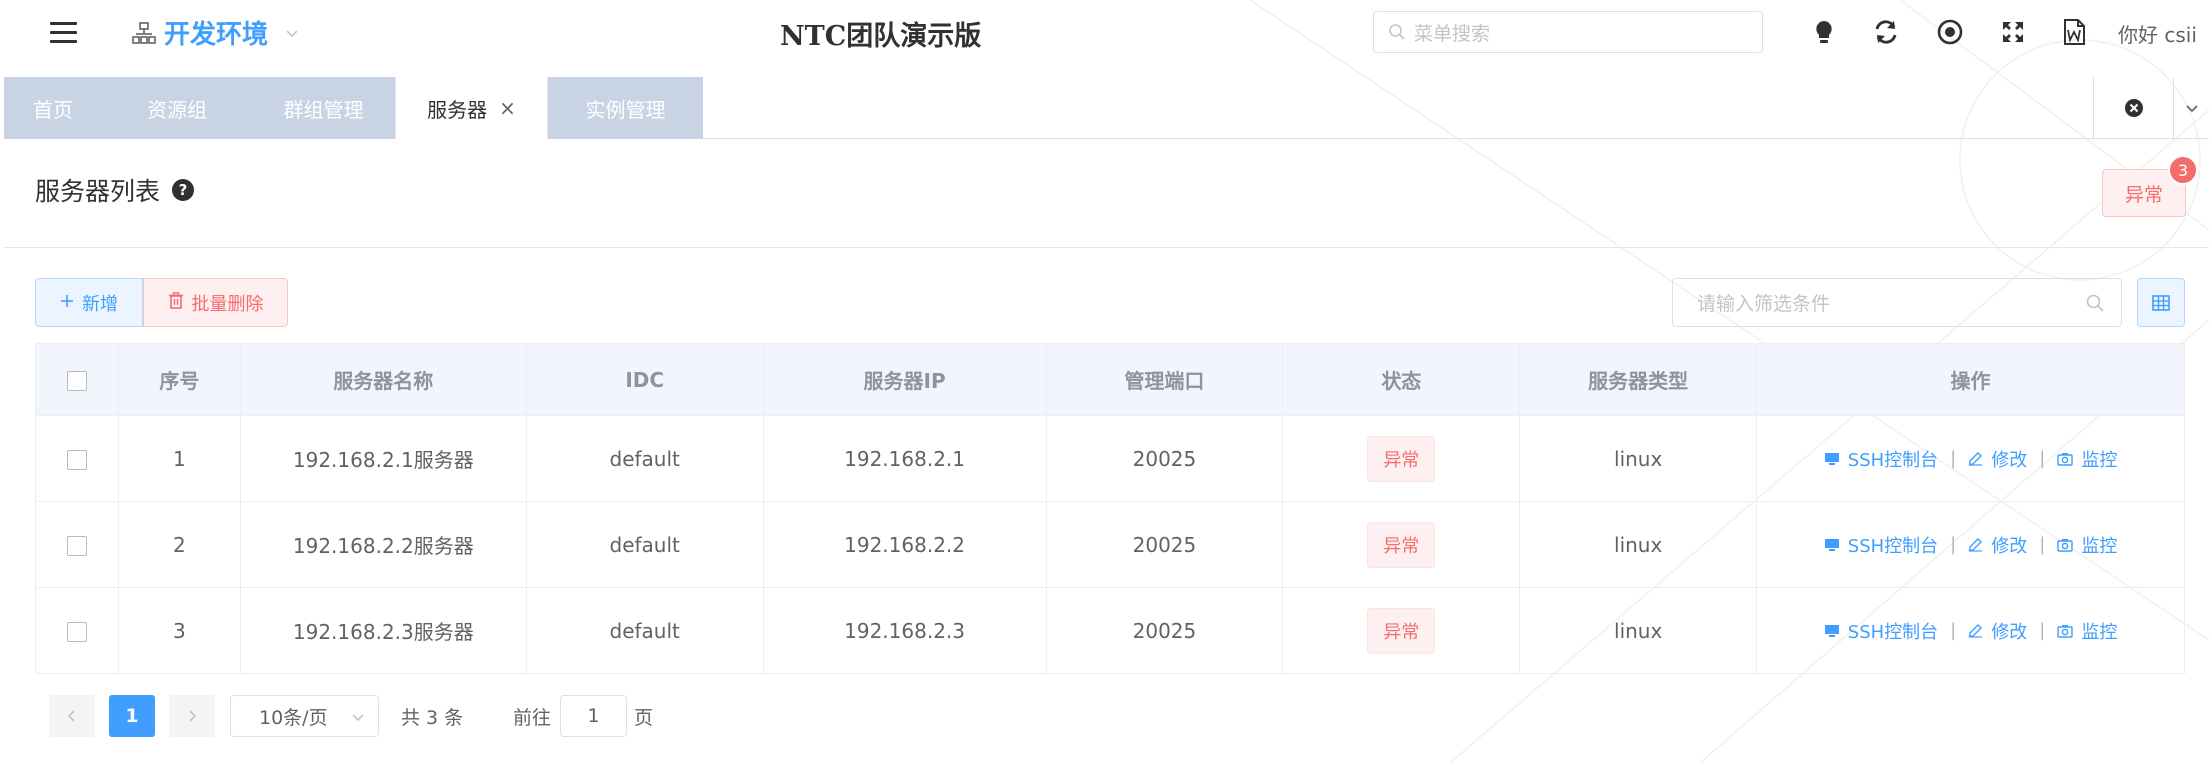 Image resolution: width=2209 pixels, height=763 pixels. What do you see at coordinates (2183, 170) in the screenshot?
I see `abnormal-count-badge: 3` at bounding box center [2183, 170].